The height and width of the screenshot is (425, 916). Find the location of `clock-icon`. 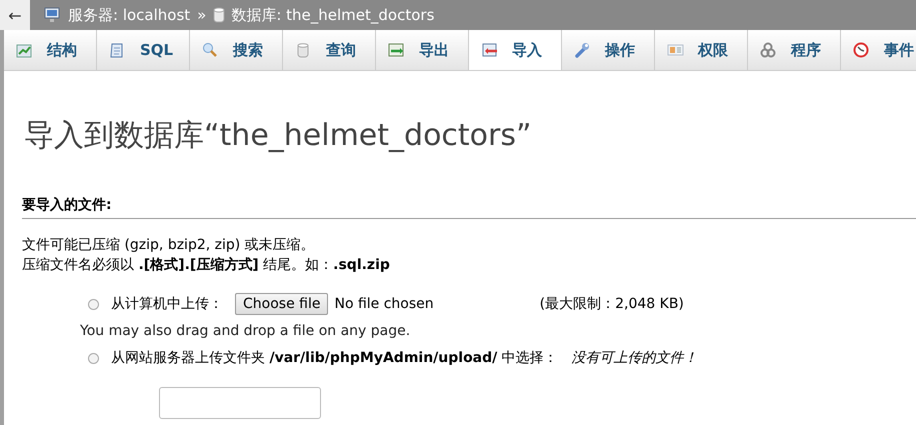

clock-icon is located at coordinates (861, 50).